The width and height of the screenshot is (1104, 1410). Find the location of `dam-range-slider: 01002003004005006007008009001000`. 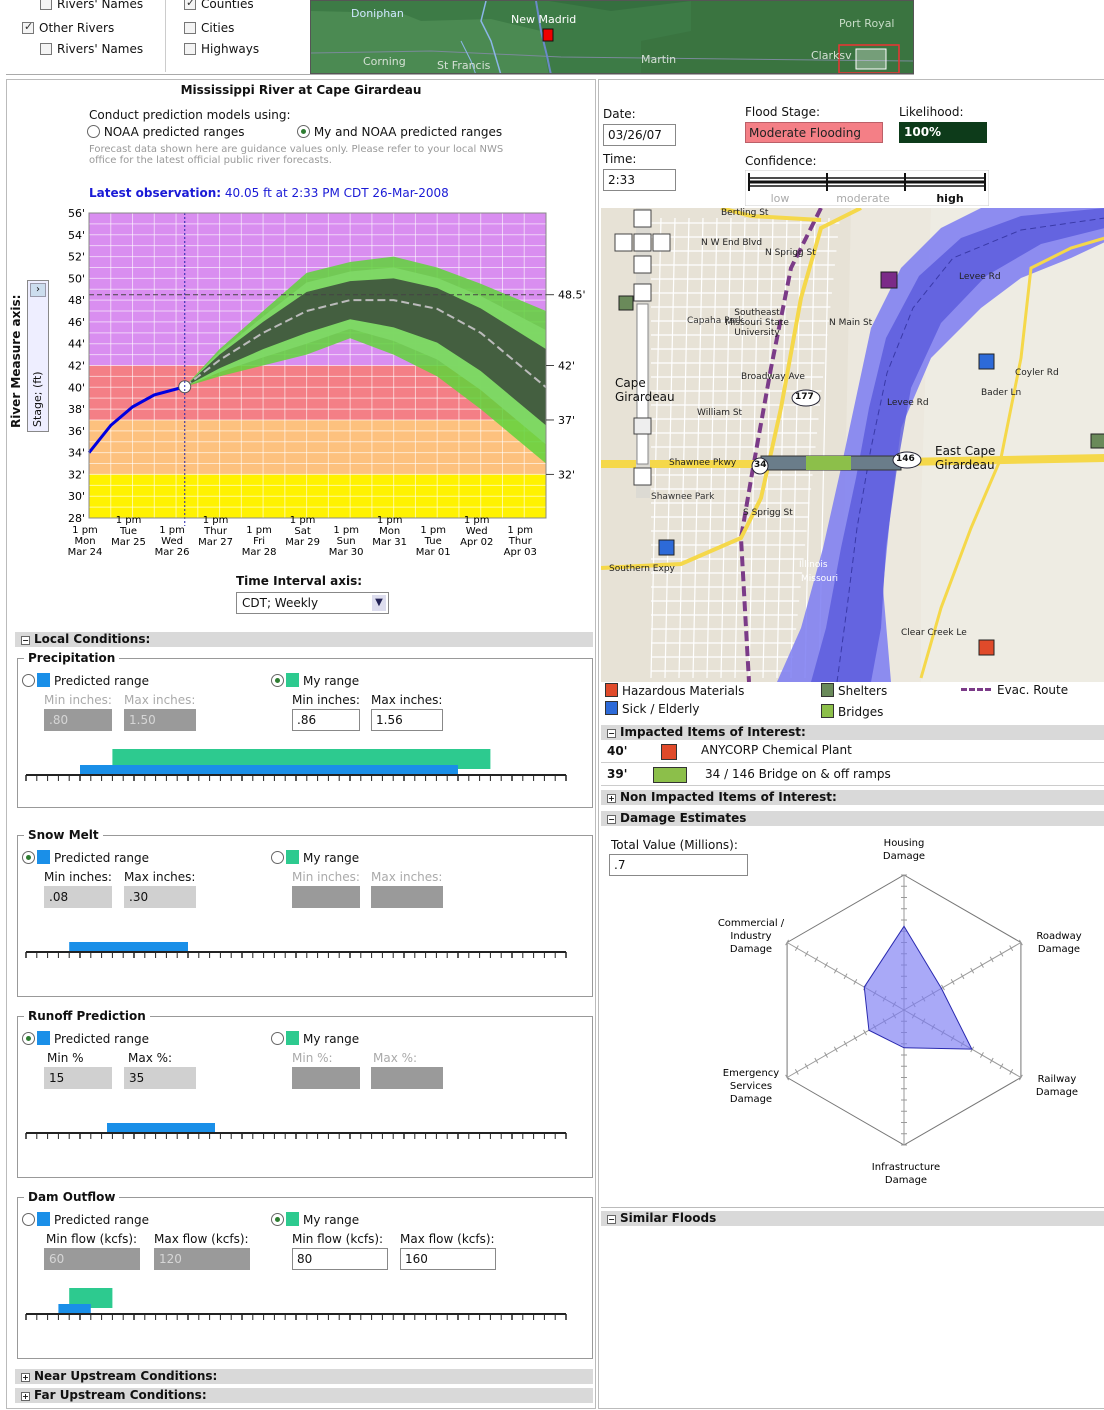

dam-range-slider: 01002003004005006007008009001000 is located at coordinates (306, 1300).